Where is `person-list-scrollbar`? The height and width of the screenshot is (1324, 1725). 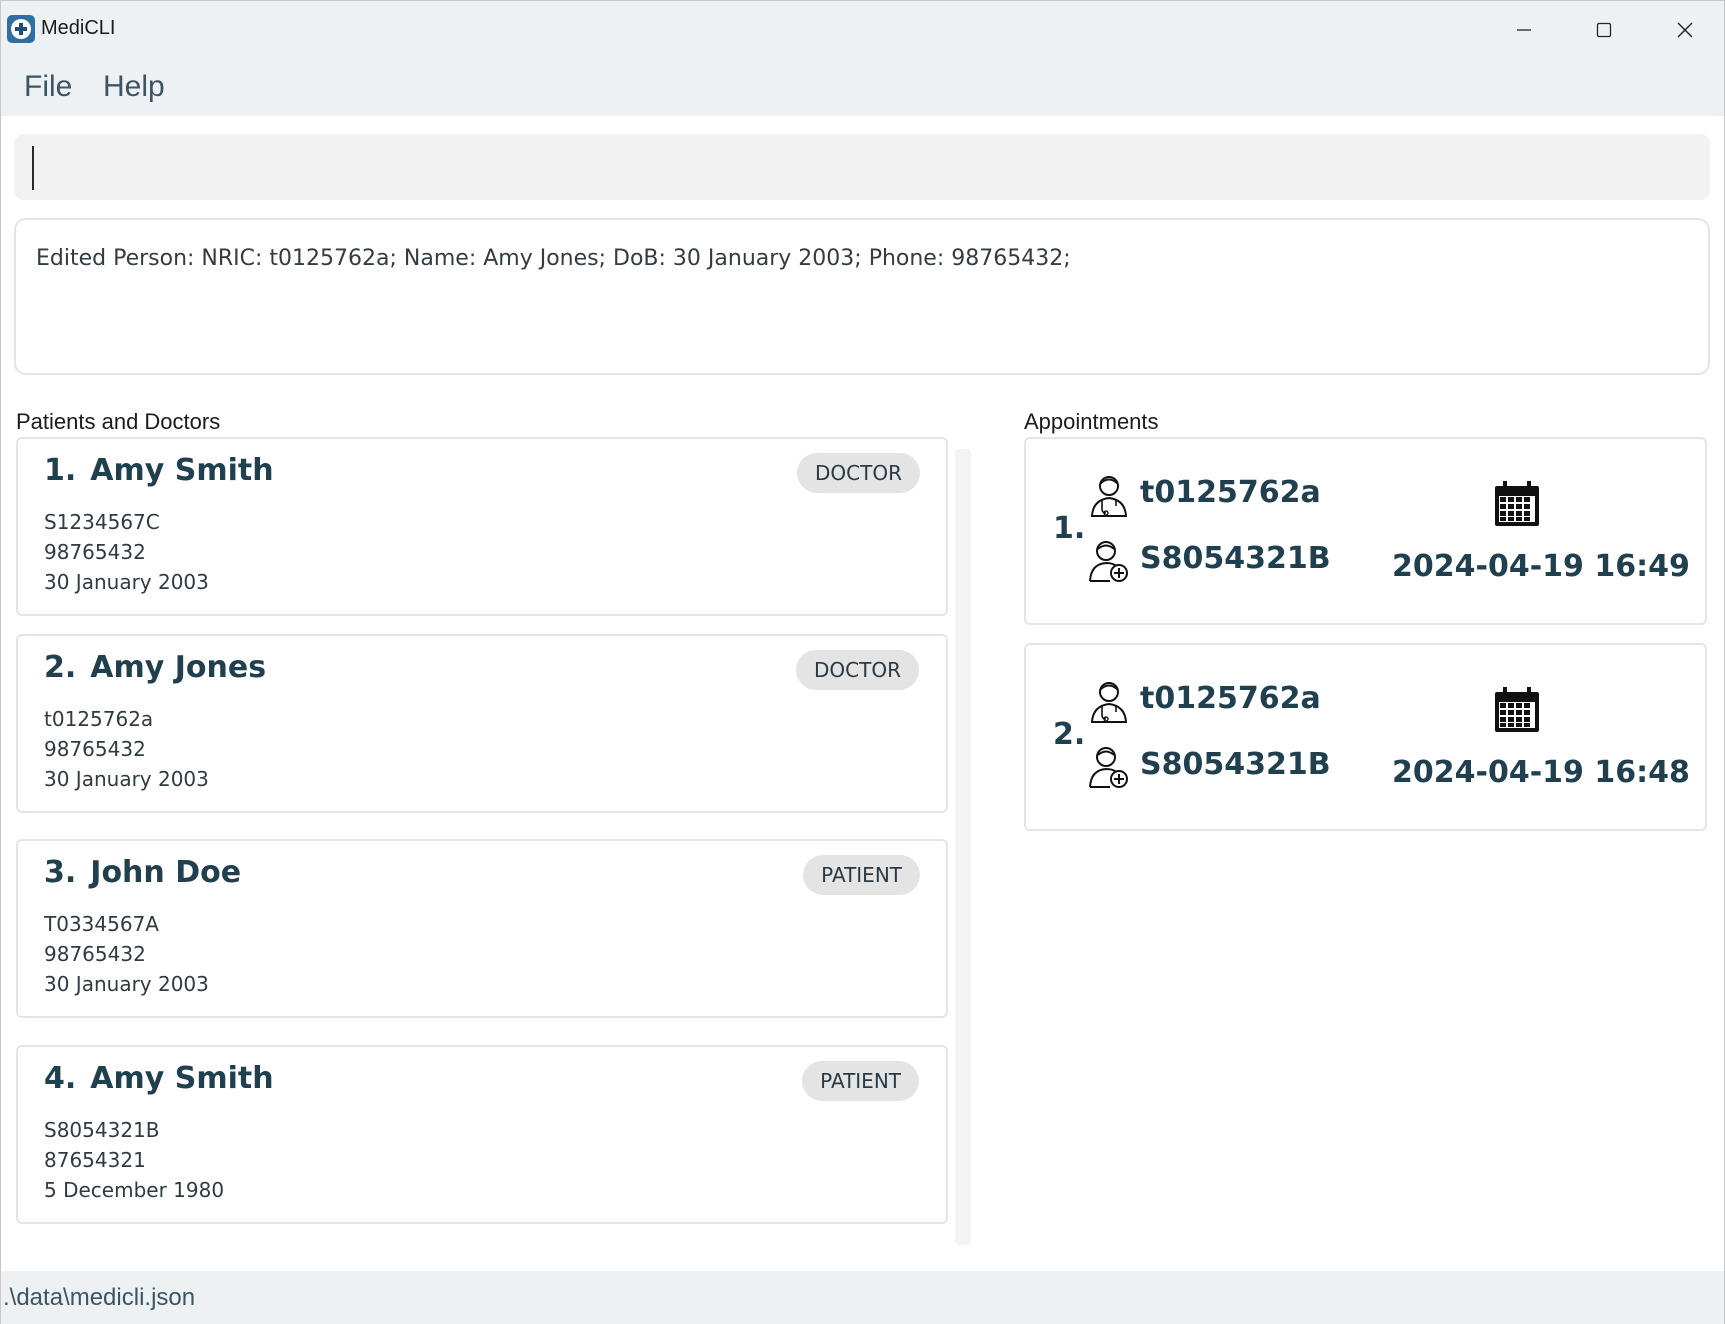
person-list-scrollbar is located at coordinates (963, 847).